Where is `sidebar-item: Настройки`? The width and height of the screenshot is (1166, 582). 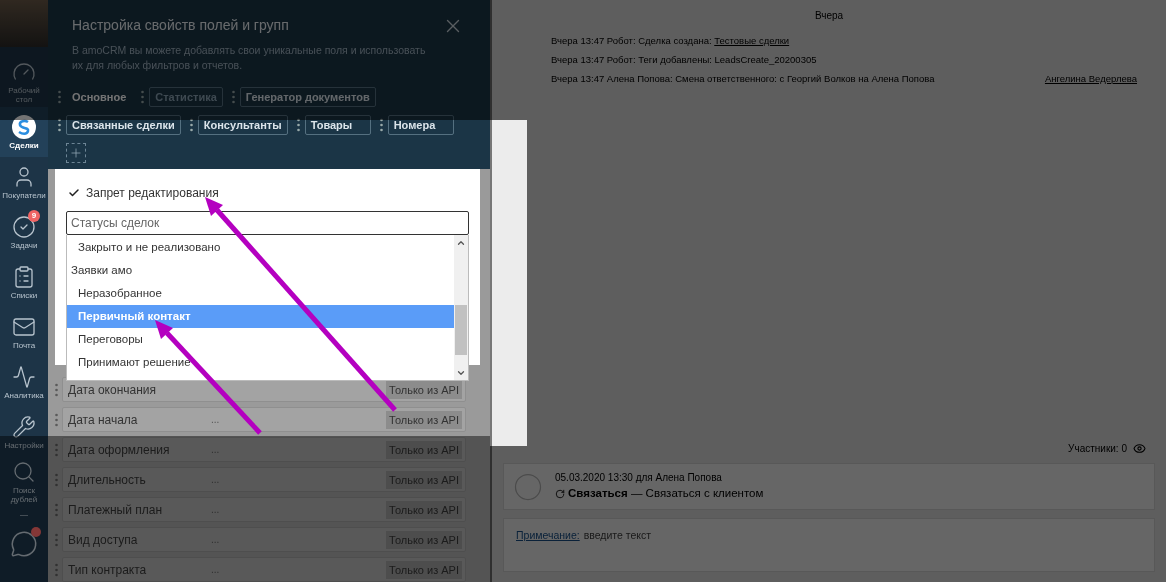 sidebar-item: Настройки is located at coordinates (24, 432).